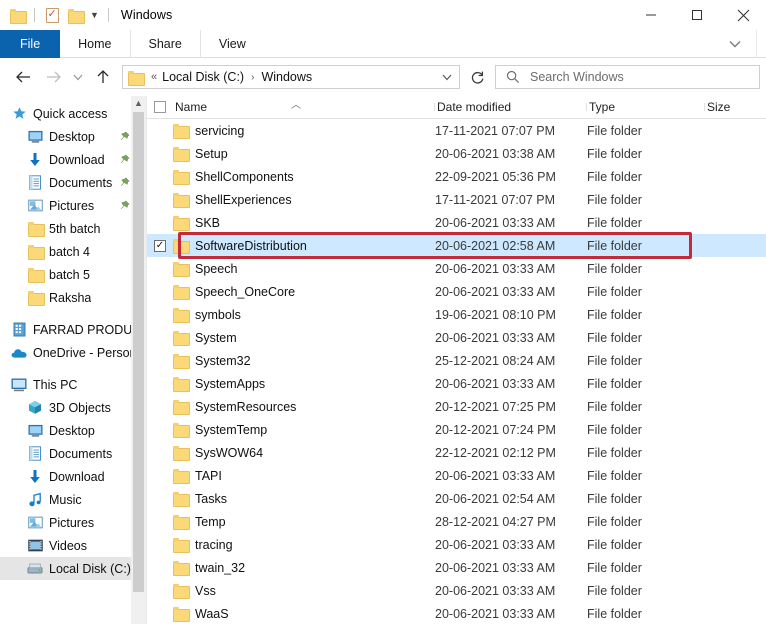 Image resolution: width=766 pixels, height=624 pixels. Describe the element at coordinates (68, 545) in the screenshot. I see `sidebar-item-label: Videos` at that location.